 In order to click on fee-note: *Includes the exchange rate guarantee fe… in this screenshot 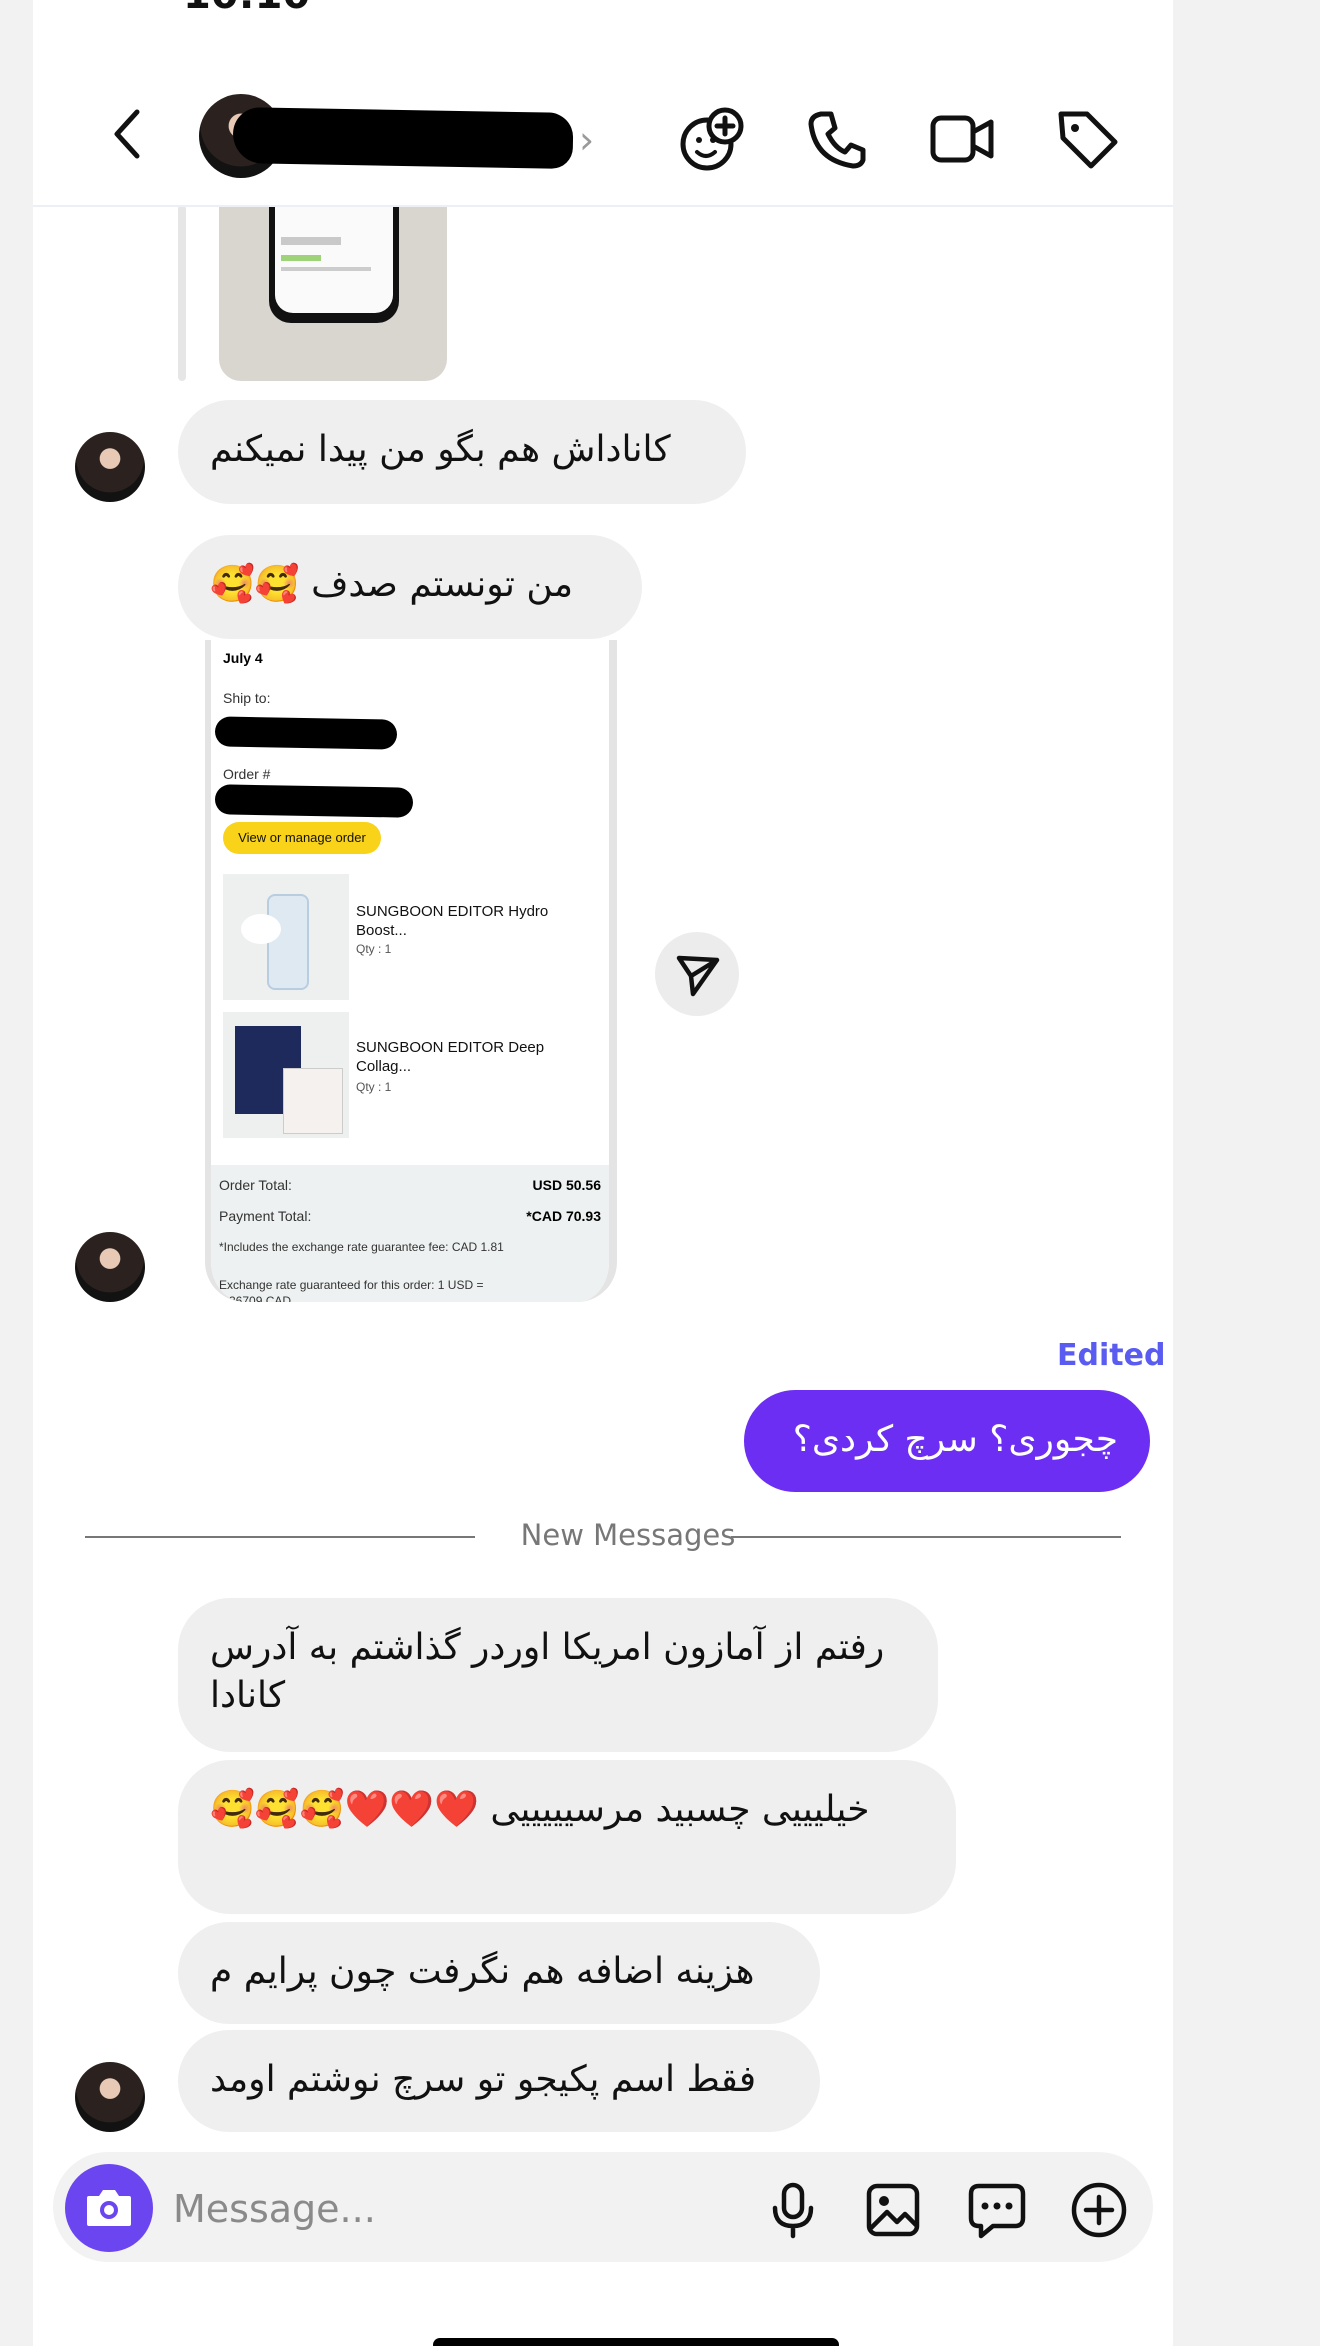, I will do `click(361, 1247)`.